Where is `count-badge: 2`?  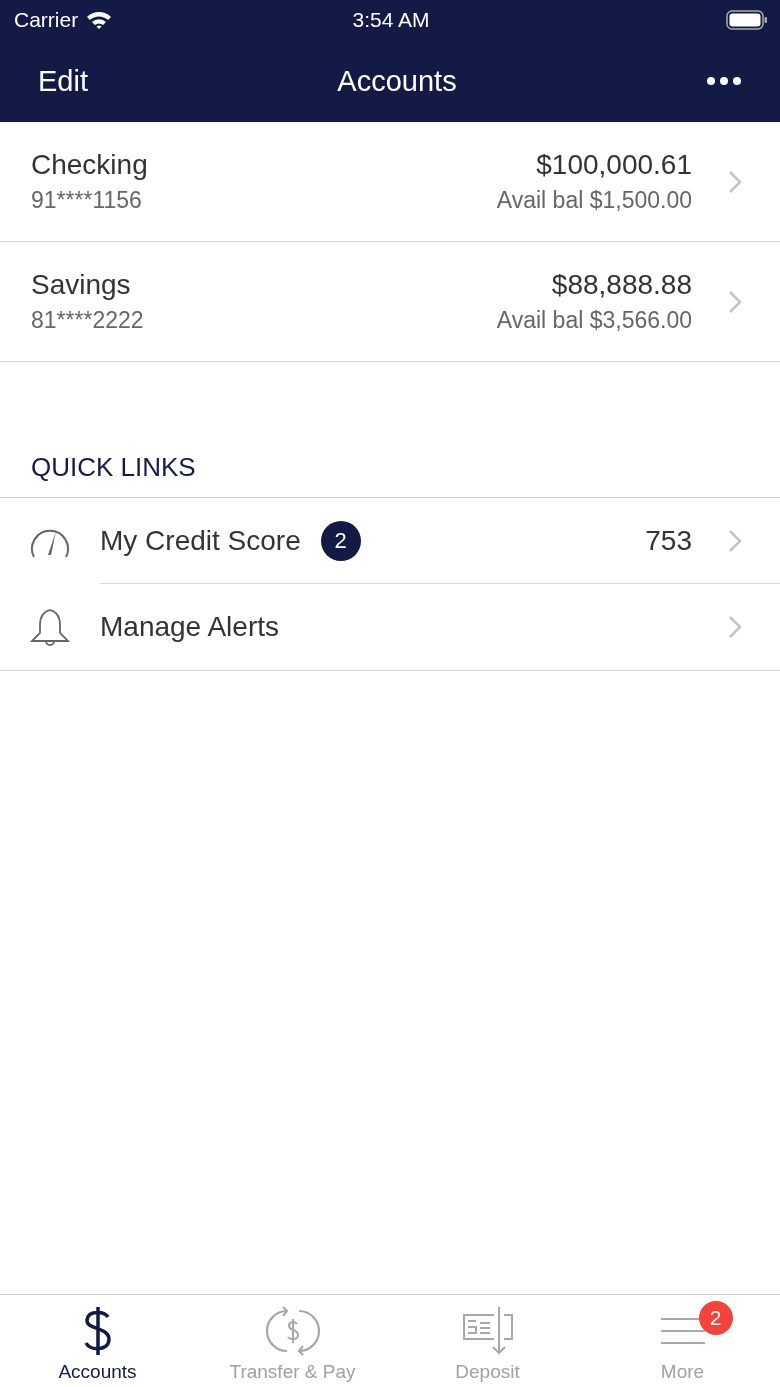
count-badge: 2 is located at coordinates (340, 540).